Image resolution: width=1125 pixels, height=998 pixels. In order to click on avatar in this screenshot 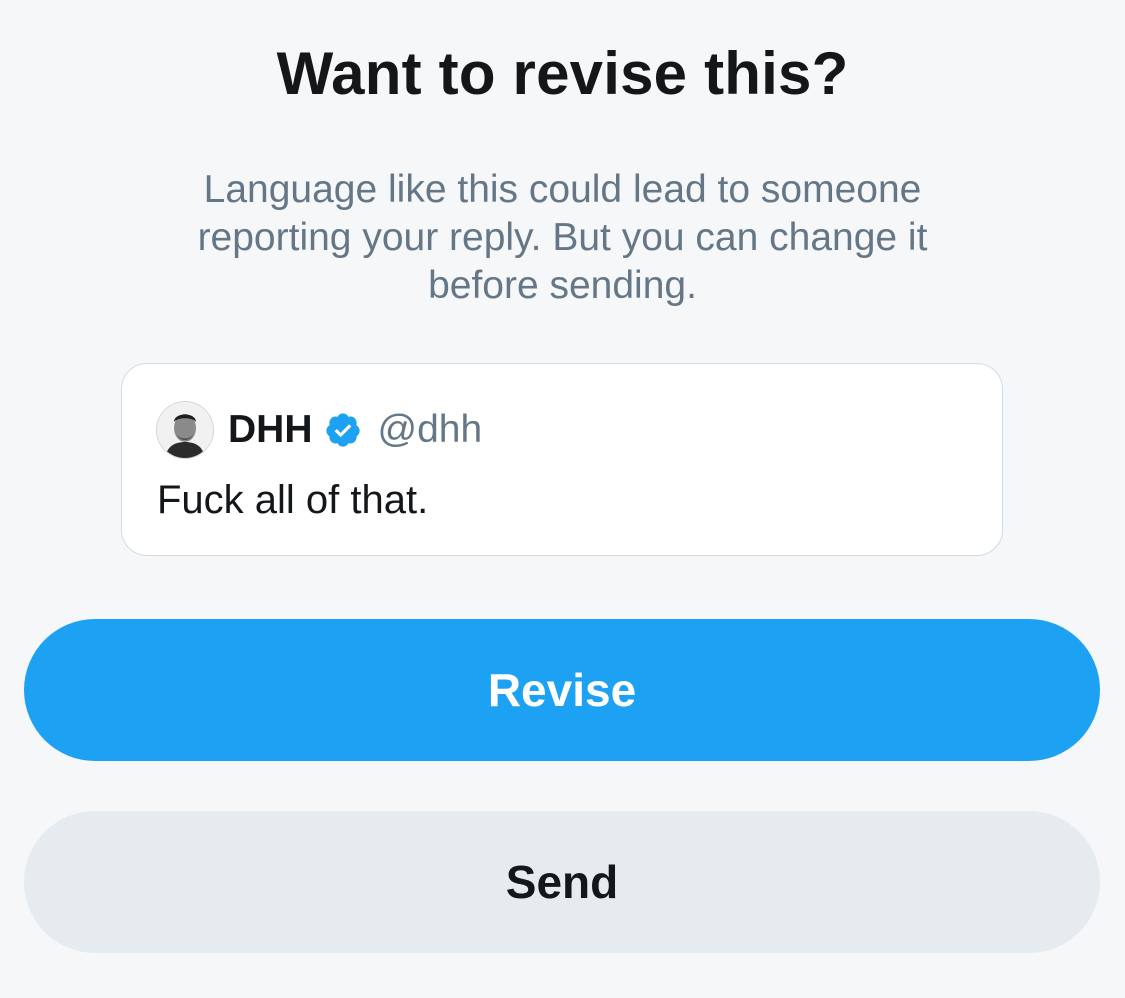, I will do `click(185, 430)`.